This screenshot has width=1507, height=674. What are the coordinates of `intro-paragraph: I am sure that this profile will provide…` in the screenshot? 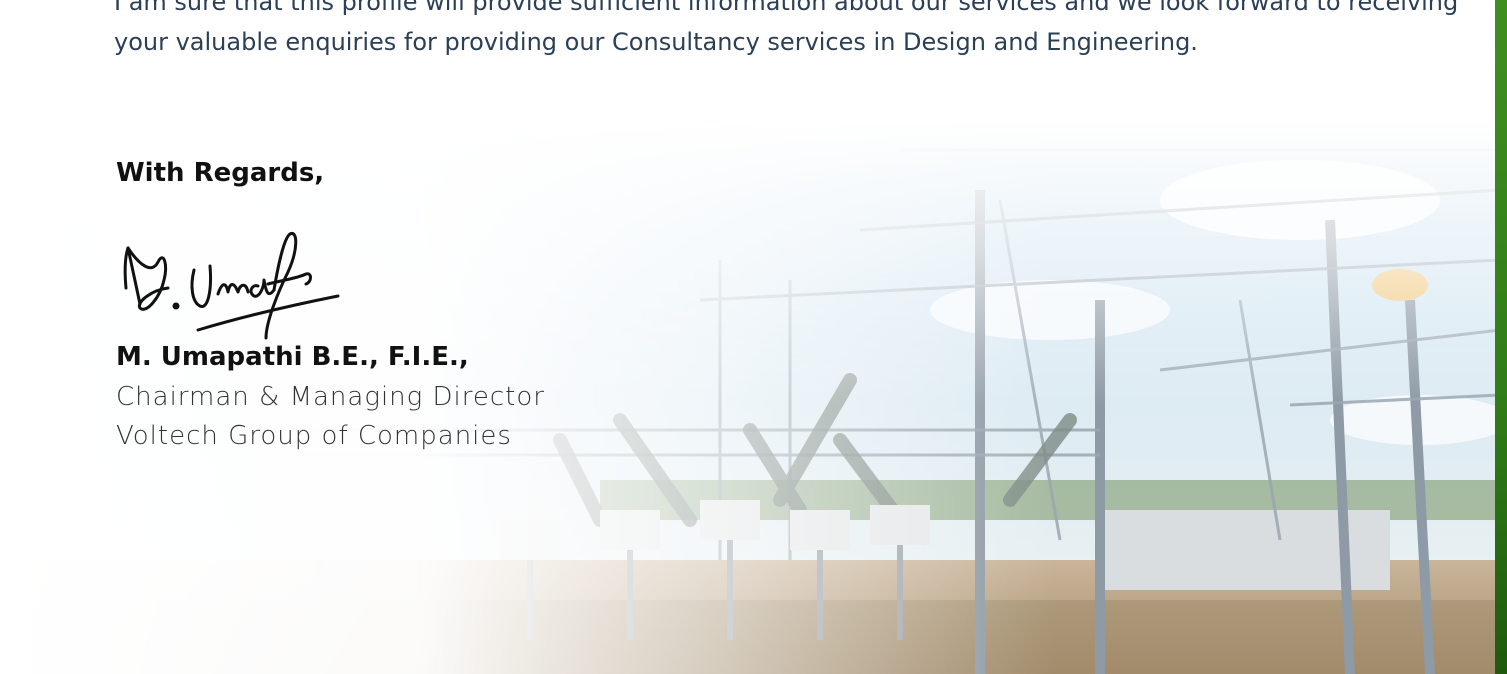 It's located at (794, 31).